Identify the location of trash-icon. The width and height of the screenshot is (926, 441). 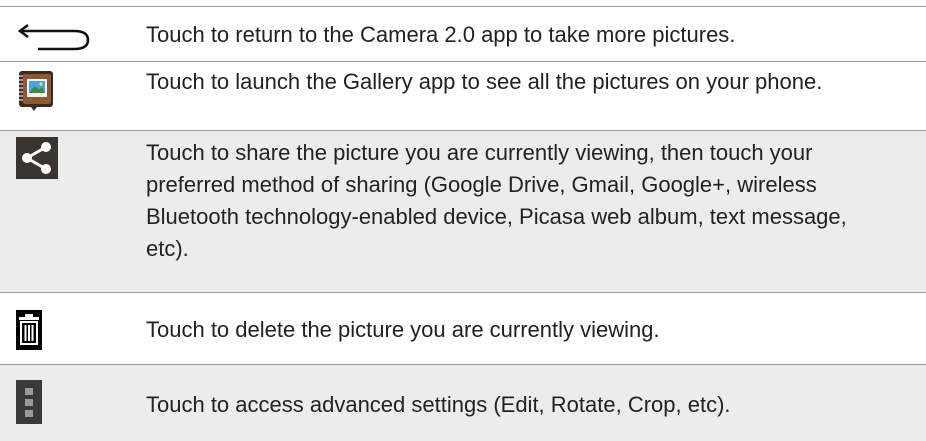
(71, 330).